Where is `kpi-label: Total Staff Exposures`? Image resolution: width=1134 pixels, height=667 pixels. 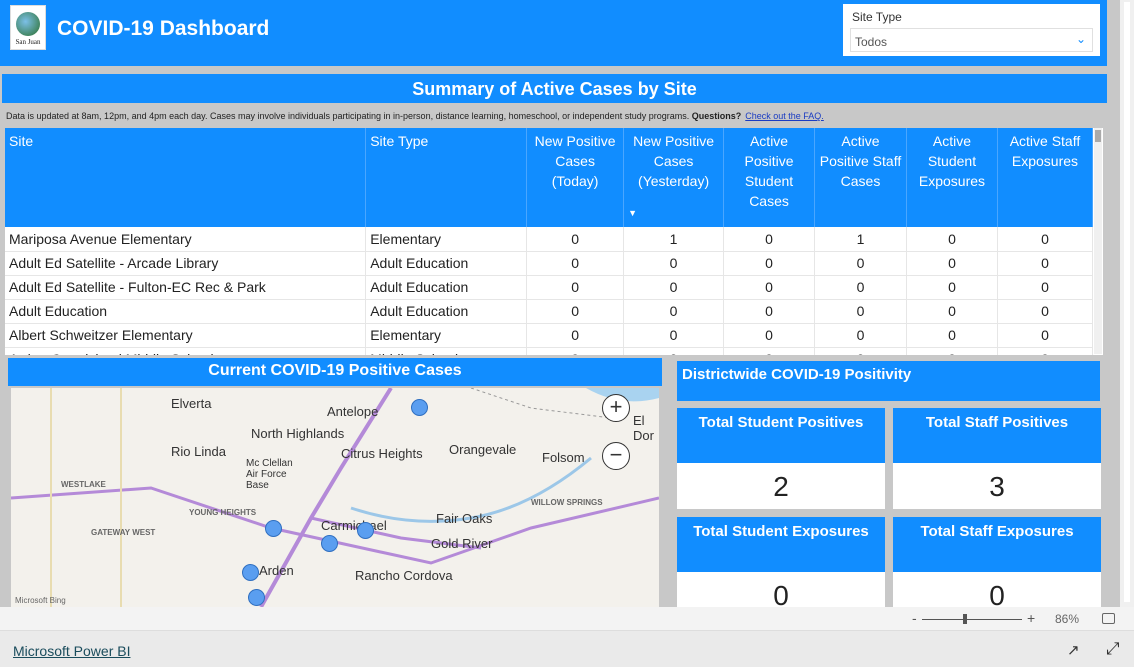 kpi-label: Total Staff Exposures is located at coordinates (997, 544).